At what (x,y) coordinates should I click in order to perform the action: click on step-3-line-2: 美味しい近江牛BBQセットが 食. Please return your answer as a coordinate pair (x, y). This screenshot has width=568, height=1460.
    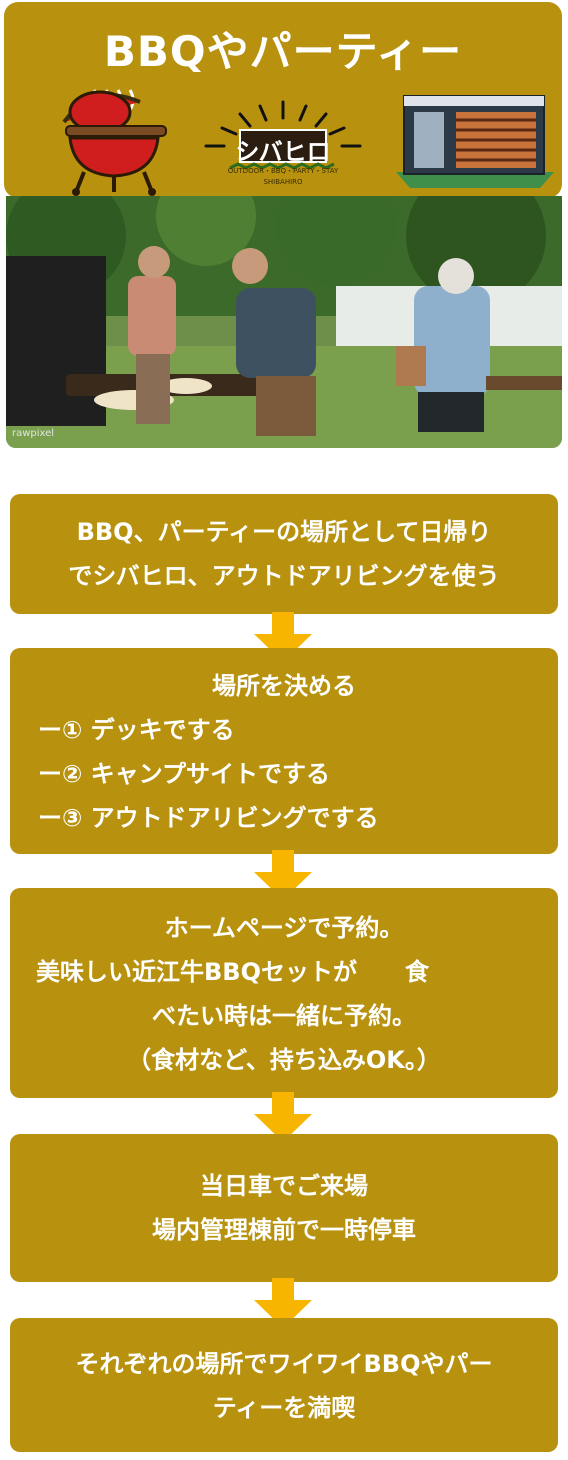
    Looking at the image, I should click on (232, 972).